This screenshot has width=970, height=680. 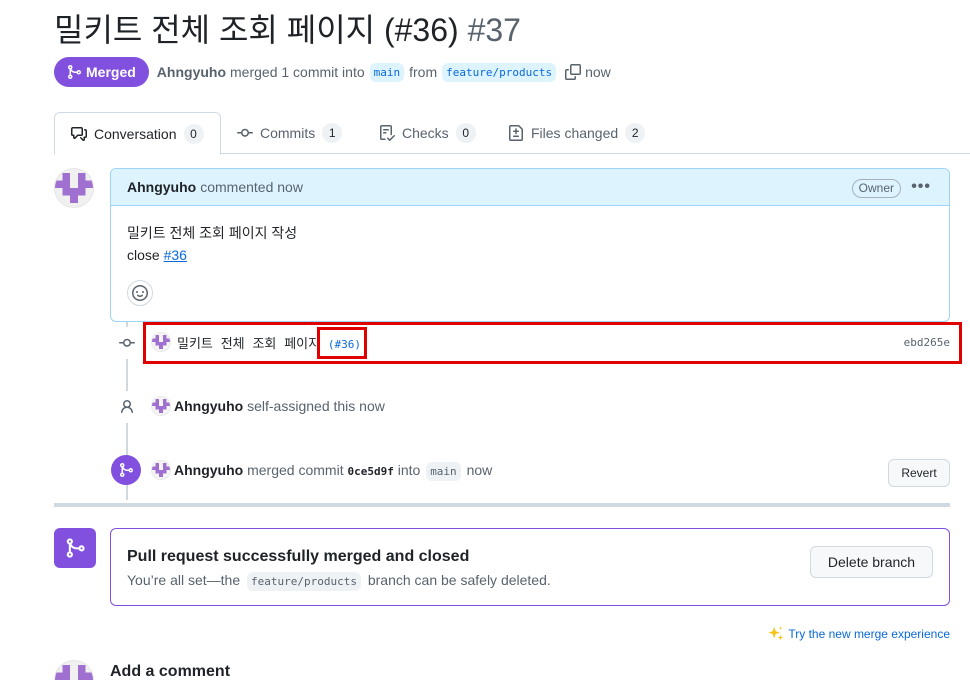 I want to click on tab-checks: Checks 0, so click(x=427, y=133).